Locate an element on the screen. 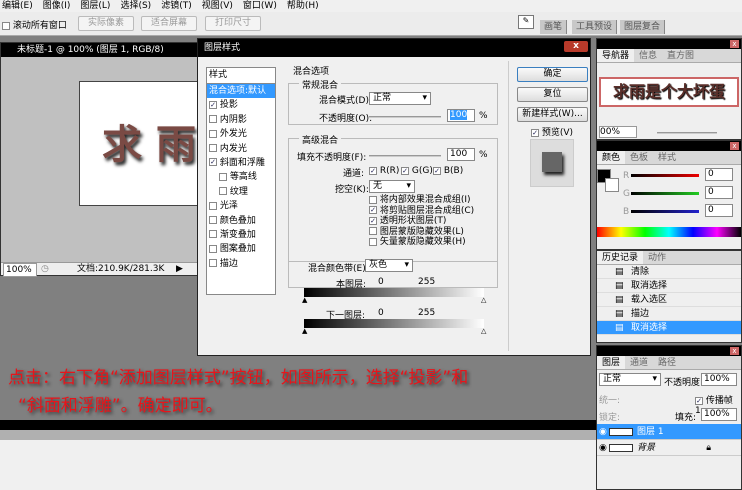 This screenshot has height=490, width=742. blend-mode-select: 正常 is located at coordinates (400, 98).